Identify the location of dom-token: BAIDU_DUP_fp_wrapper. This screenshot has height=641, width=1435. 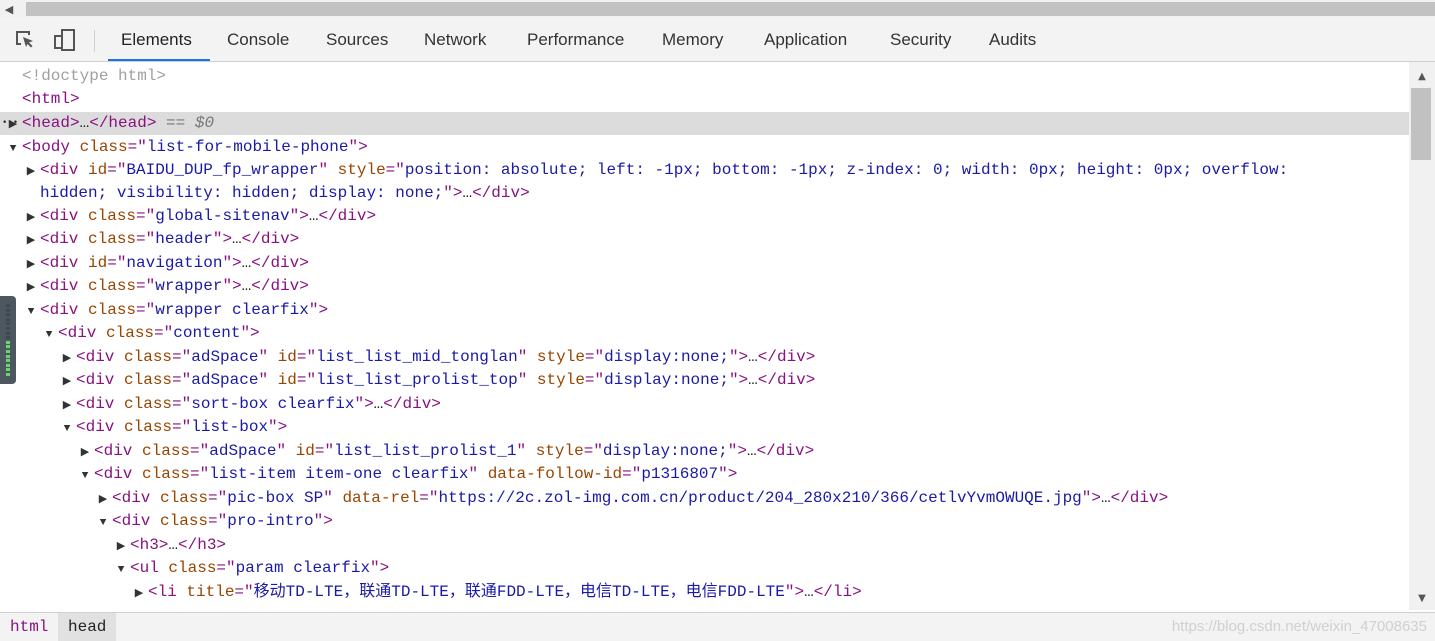
(222, 170).